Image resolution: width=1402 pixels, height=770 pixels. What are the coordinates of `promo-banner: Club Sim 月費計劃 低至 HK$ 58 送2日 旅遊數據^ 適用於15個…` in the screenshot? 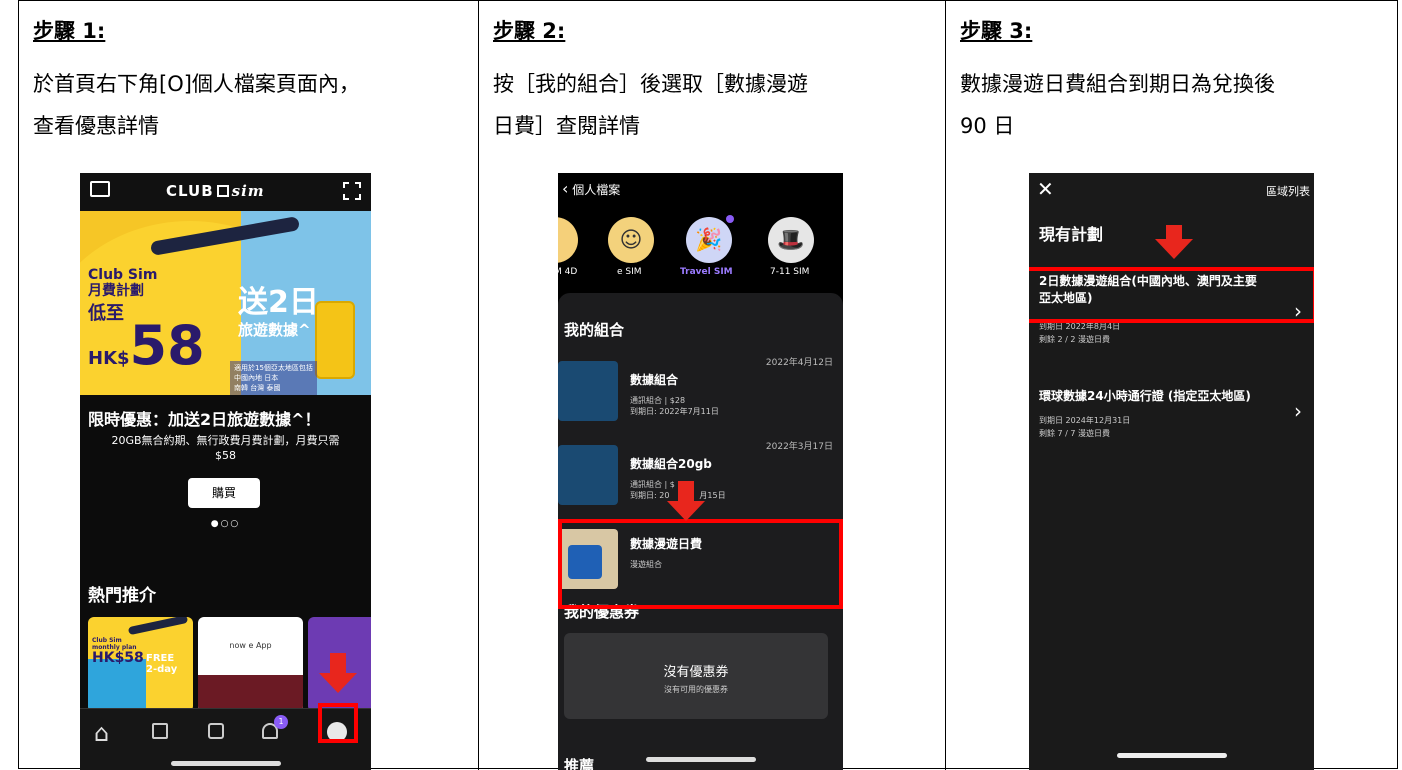 It's located at (225, 303).